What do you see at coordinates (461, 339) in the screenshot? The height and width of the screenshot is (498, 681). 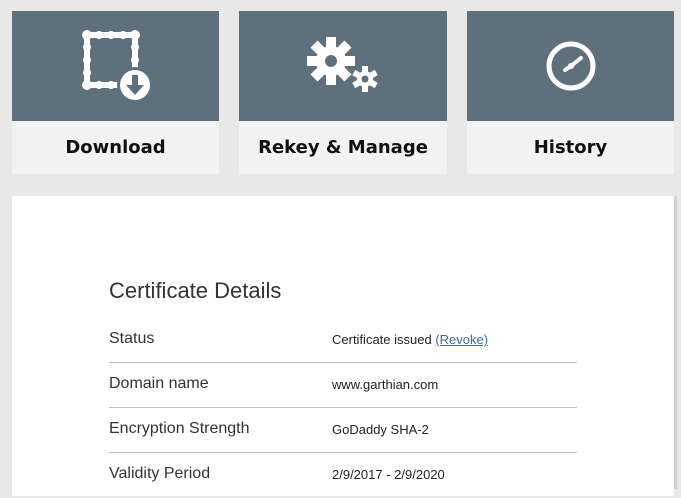 I see `revoke-link: (Revoke)` at bounding box center [461, 339].